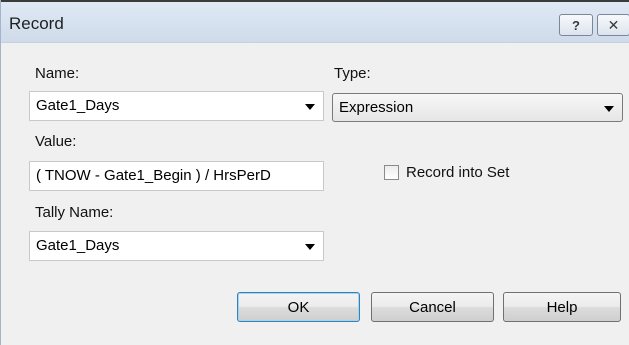 The image size is (629, 345). What do you see at coordinates (432, 307) in the screenshot?
I see `cancel-button: Cancel` at bounding box center [432, 307].